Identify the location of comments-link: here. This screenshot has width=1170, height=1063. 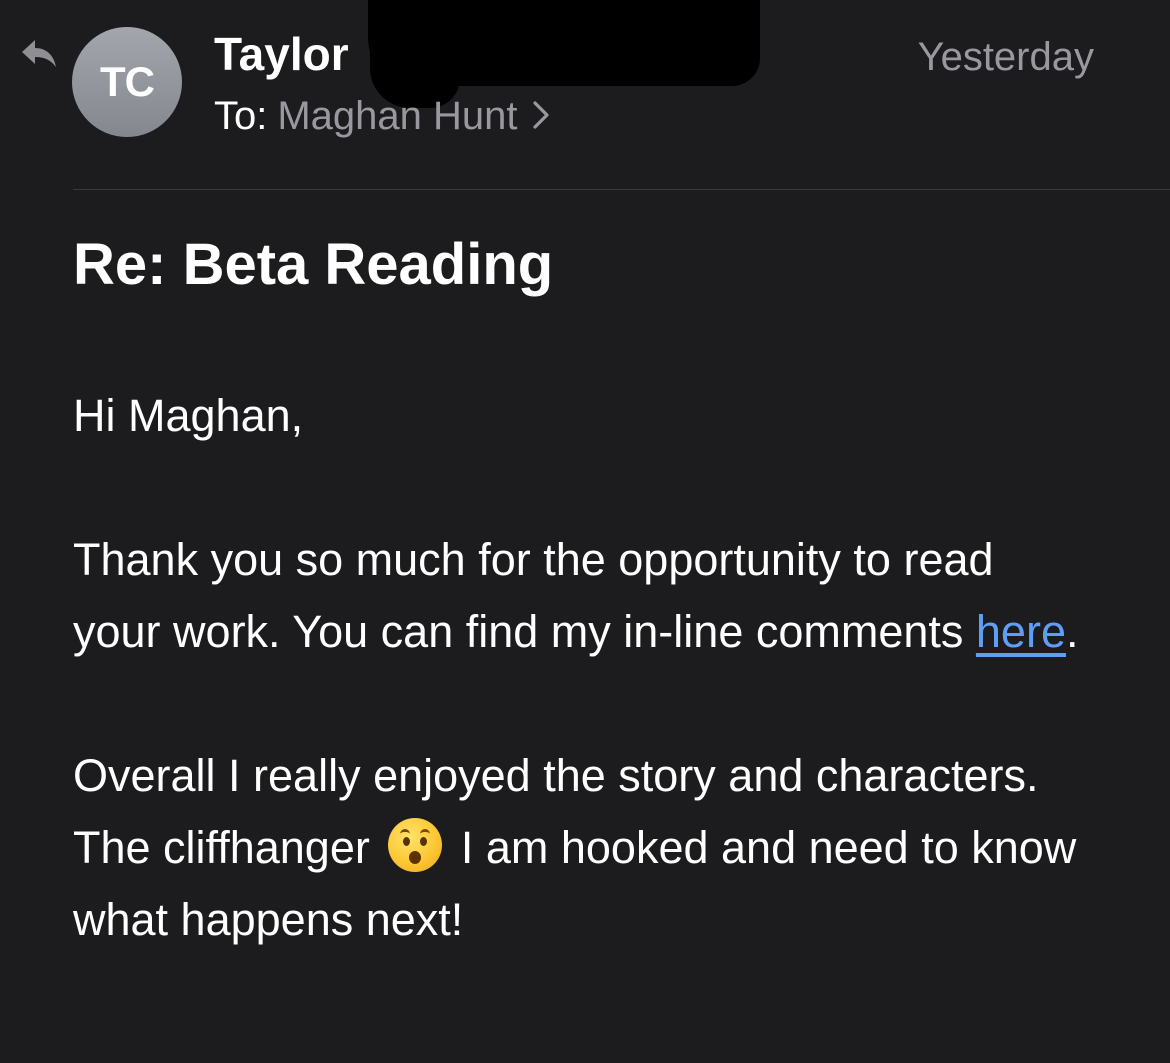
(1021, 631).